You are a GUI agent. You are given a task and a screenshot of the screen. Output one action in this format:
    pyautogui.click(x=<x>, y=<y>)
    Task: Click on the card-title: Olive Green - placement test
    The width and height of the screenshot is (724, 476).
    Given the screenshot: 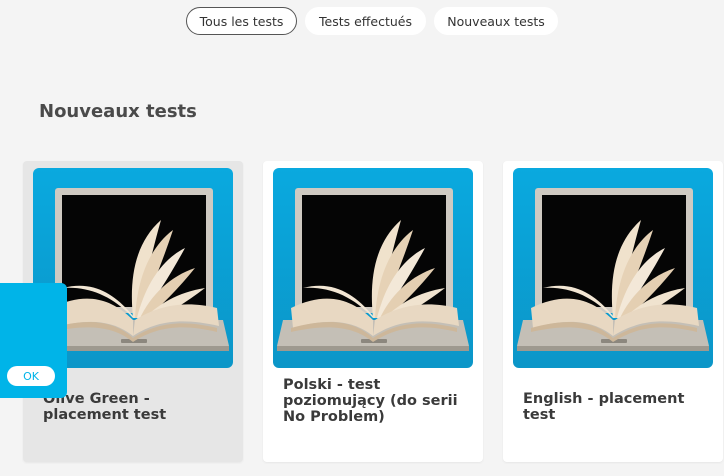 What is the action you would take?
    pyautogui.click(x=105, y=407)
    